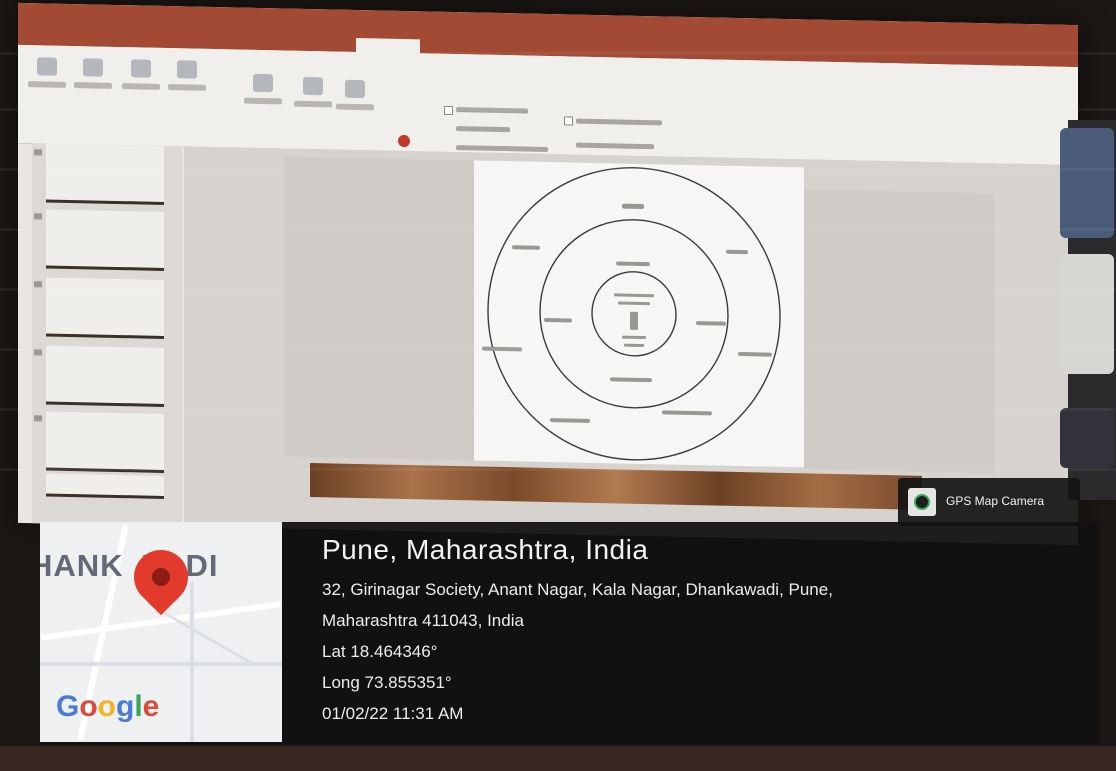 Image resolution: width=1116 pixels, height=771 pixels. Describe the element at coordinates (995, 501) in the screenshot. I see `gps-badge-label: GPS Map Camera` at that location.